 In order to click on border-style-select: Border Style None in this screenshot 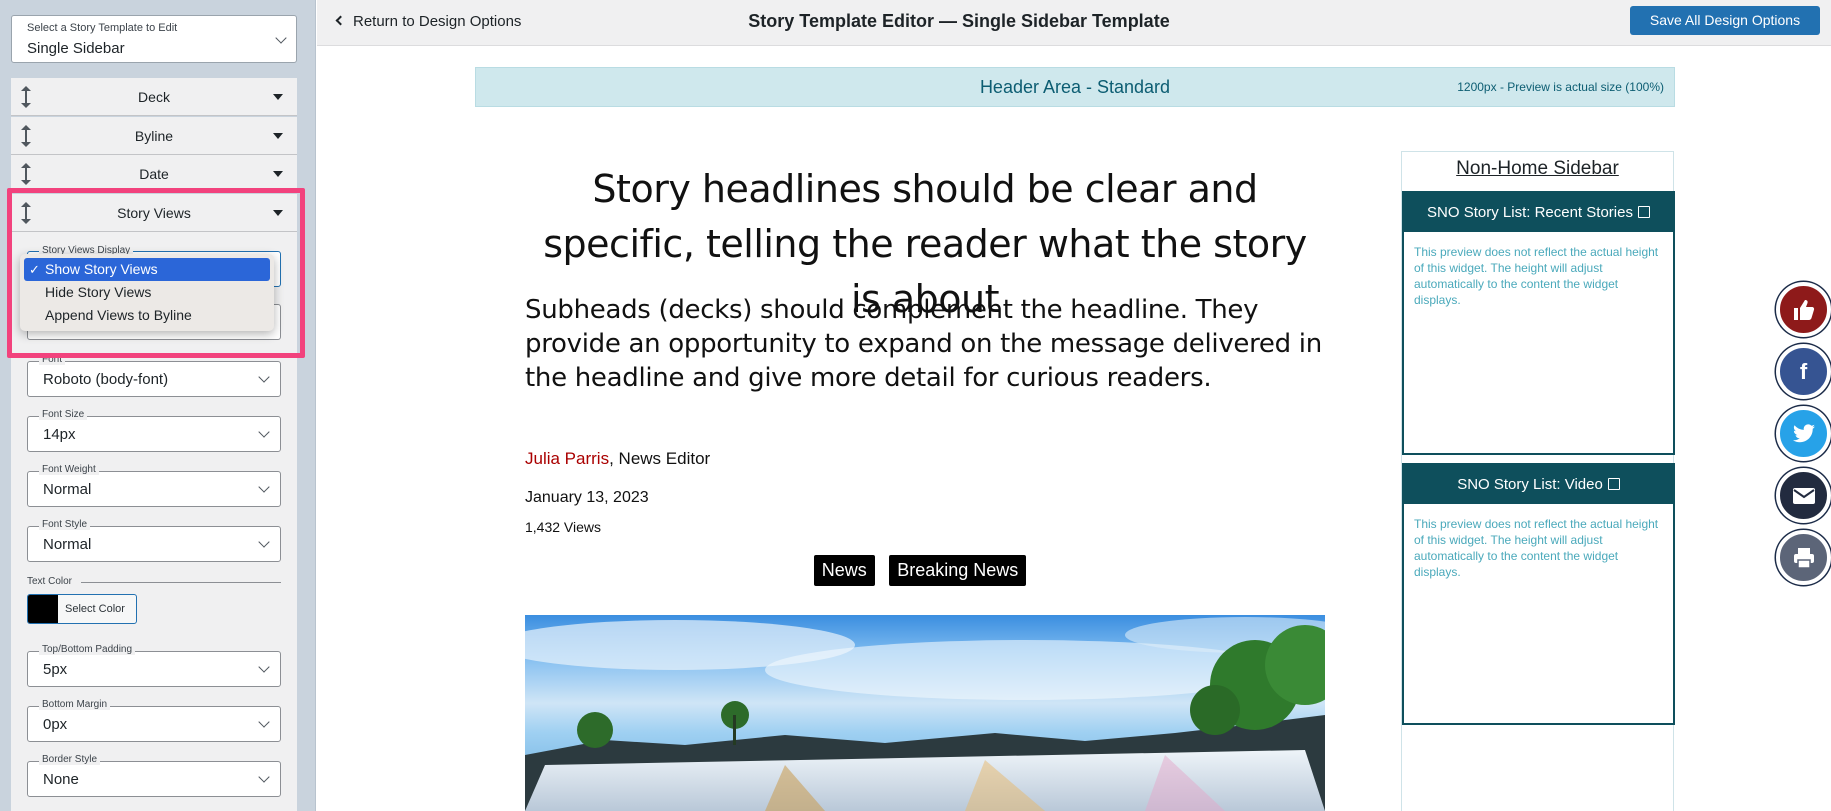, I will do `click(154, 775)`.